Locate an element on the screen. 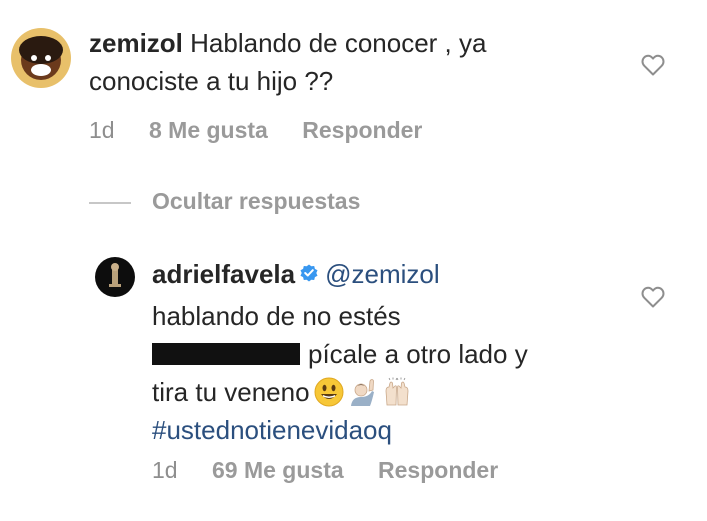 This screenshot has height=521, width=707. verified-badge-icon is located at coordinates (309, 274).